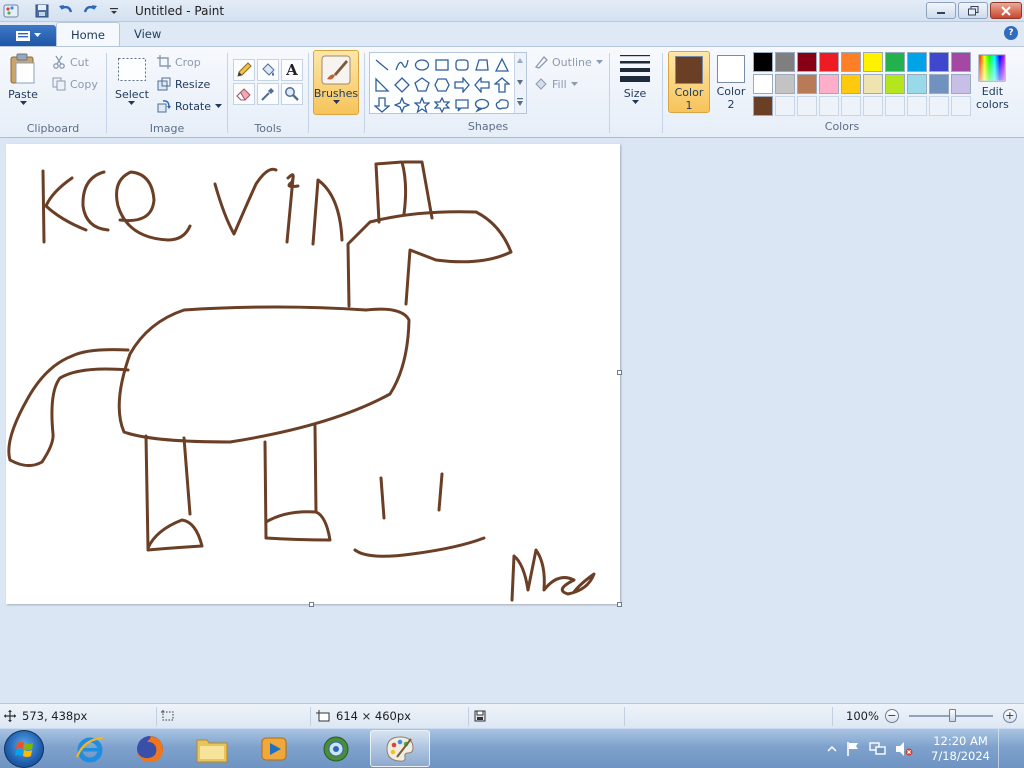 The width and height of the screenshot is (1024, 768). What do you see at coordinates (336, 748) in the screenshot?
I see `taskbar-media-center` at bounding box center [336, 748].